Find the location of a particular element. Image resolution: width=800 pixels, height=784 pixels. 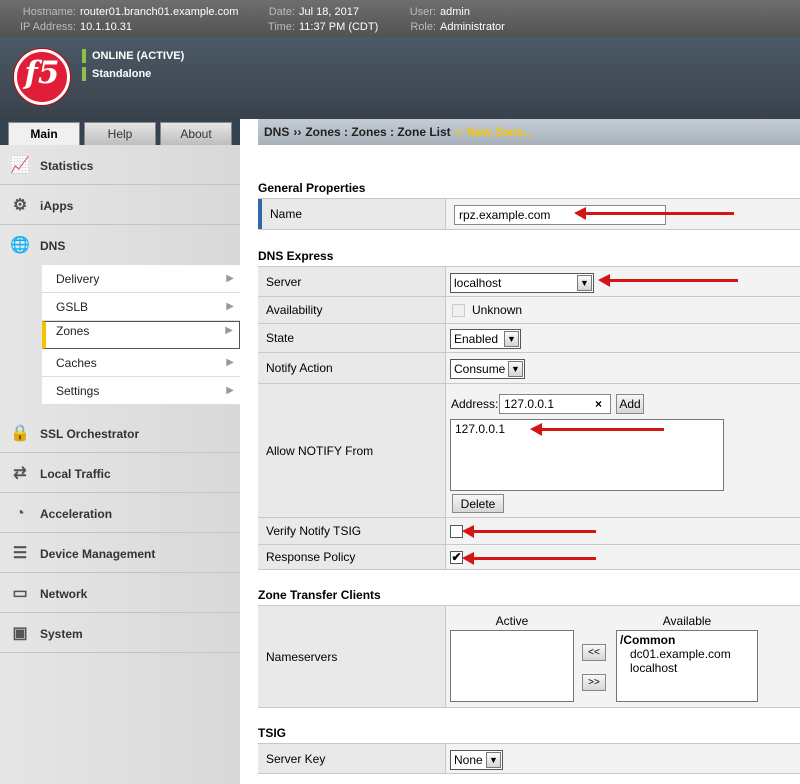

list-group-header: /Common is located at coordinates (648, 640).